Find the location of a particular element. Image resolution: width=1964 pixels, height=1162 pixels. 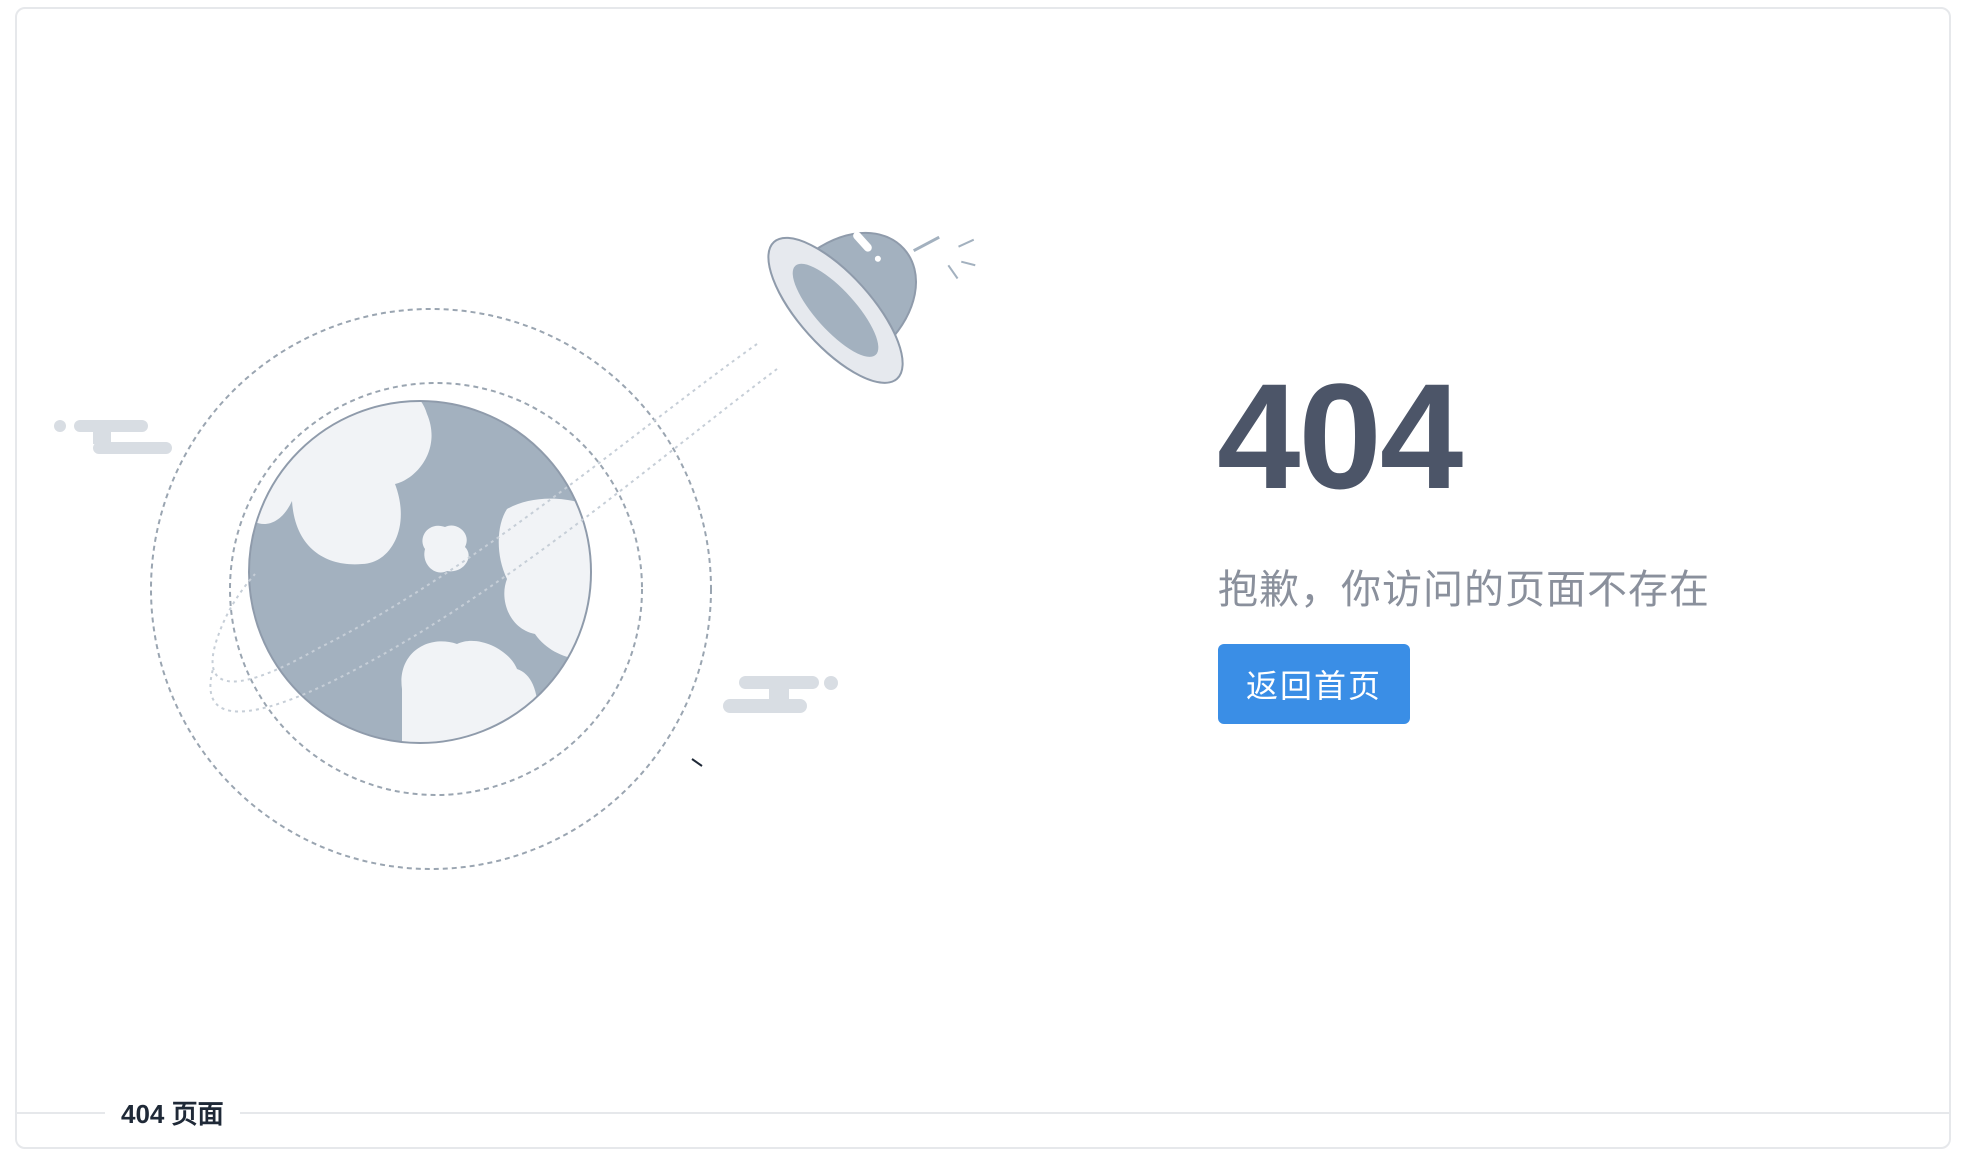

divider-label: 404 页面 is located at coordinates (172, 1112).